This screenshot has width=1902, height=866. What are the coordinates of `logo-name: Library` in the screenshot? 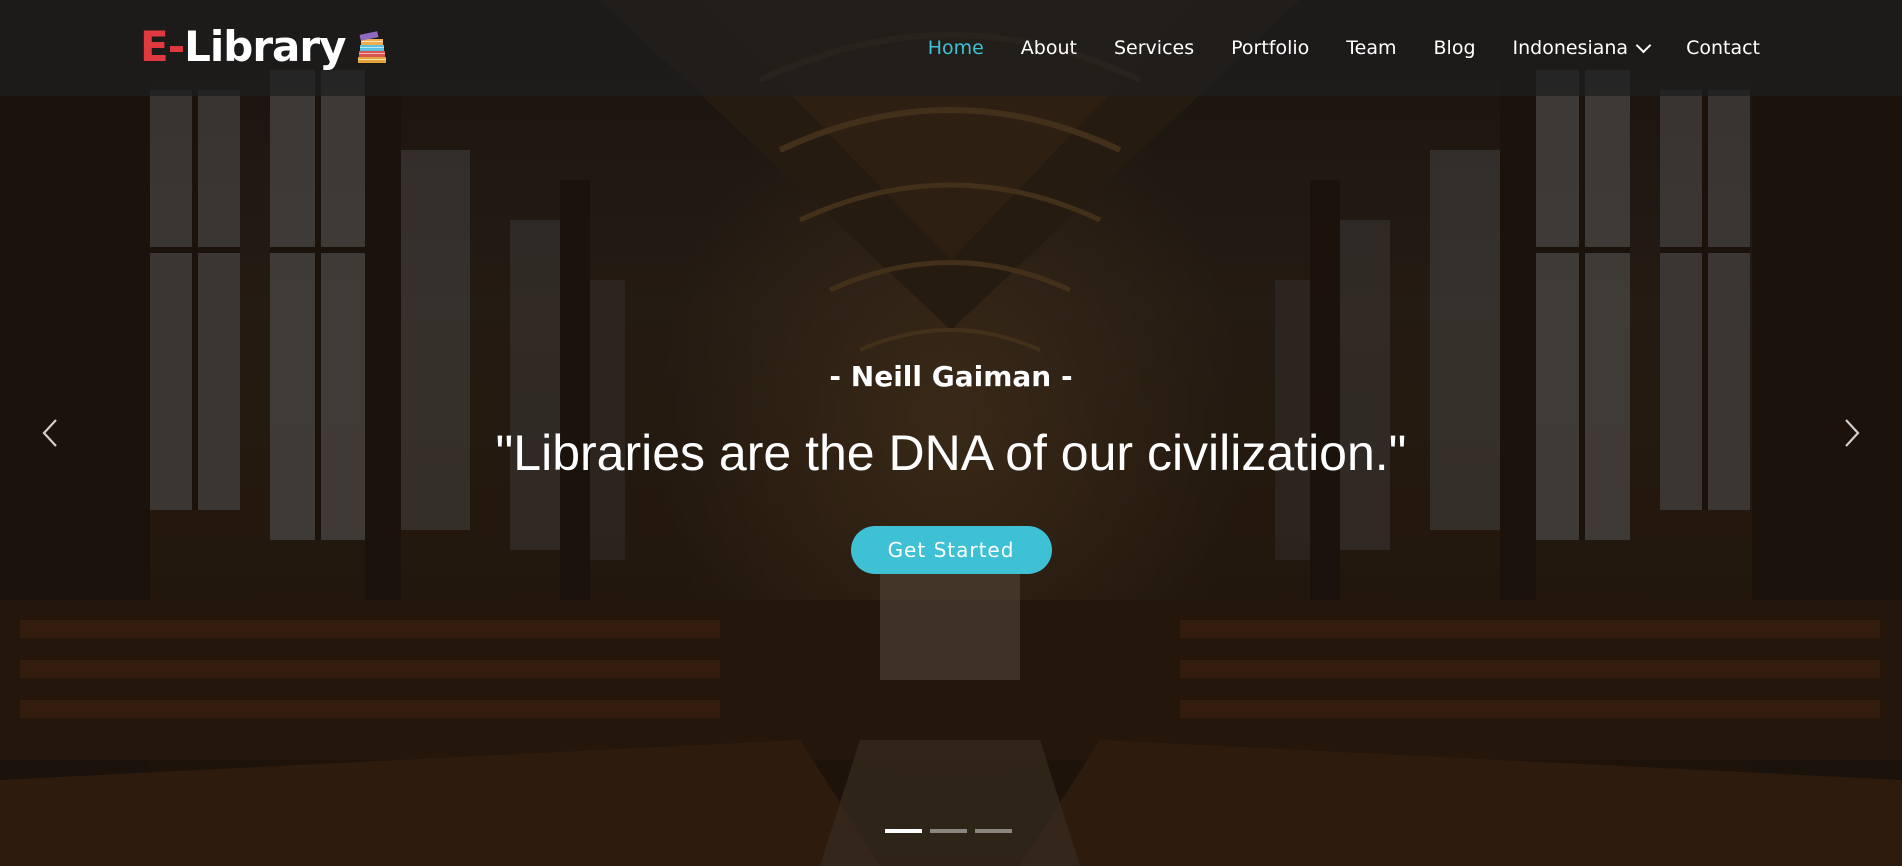 It's located at (265, 46).